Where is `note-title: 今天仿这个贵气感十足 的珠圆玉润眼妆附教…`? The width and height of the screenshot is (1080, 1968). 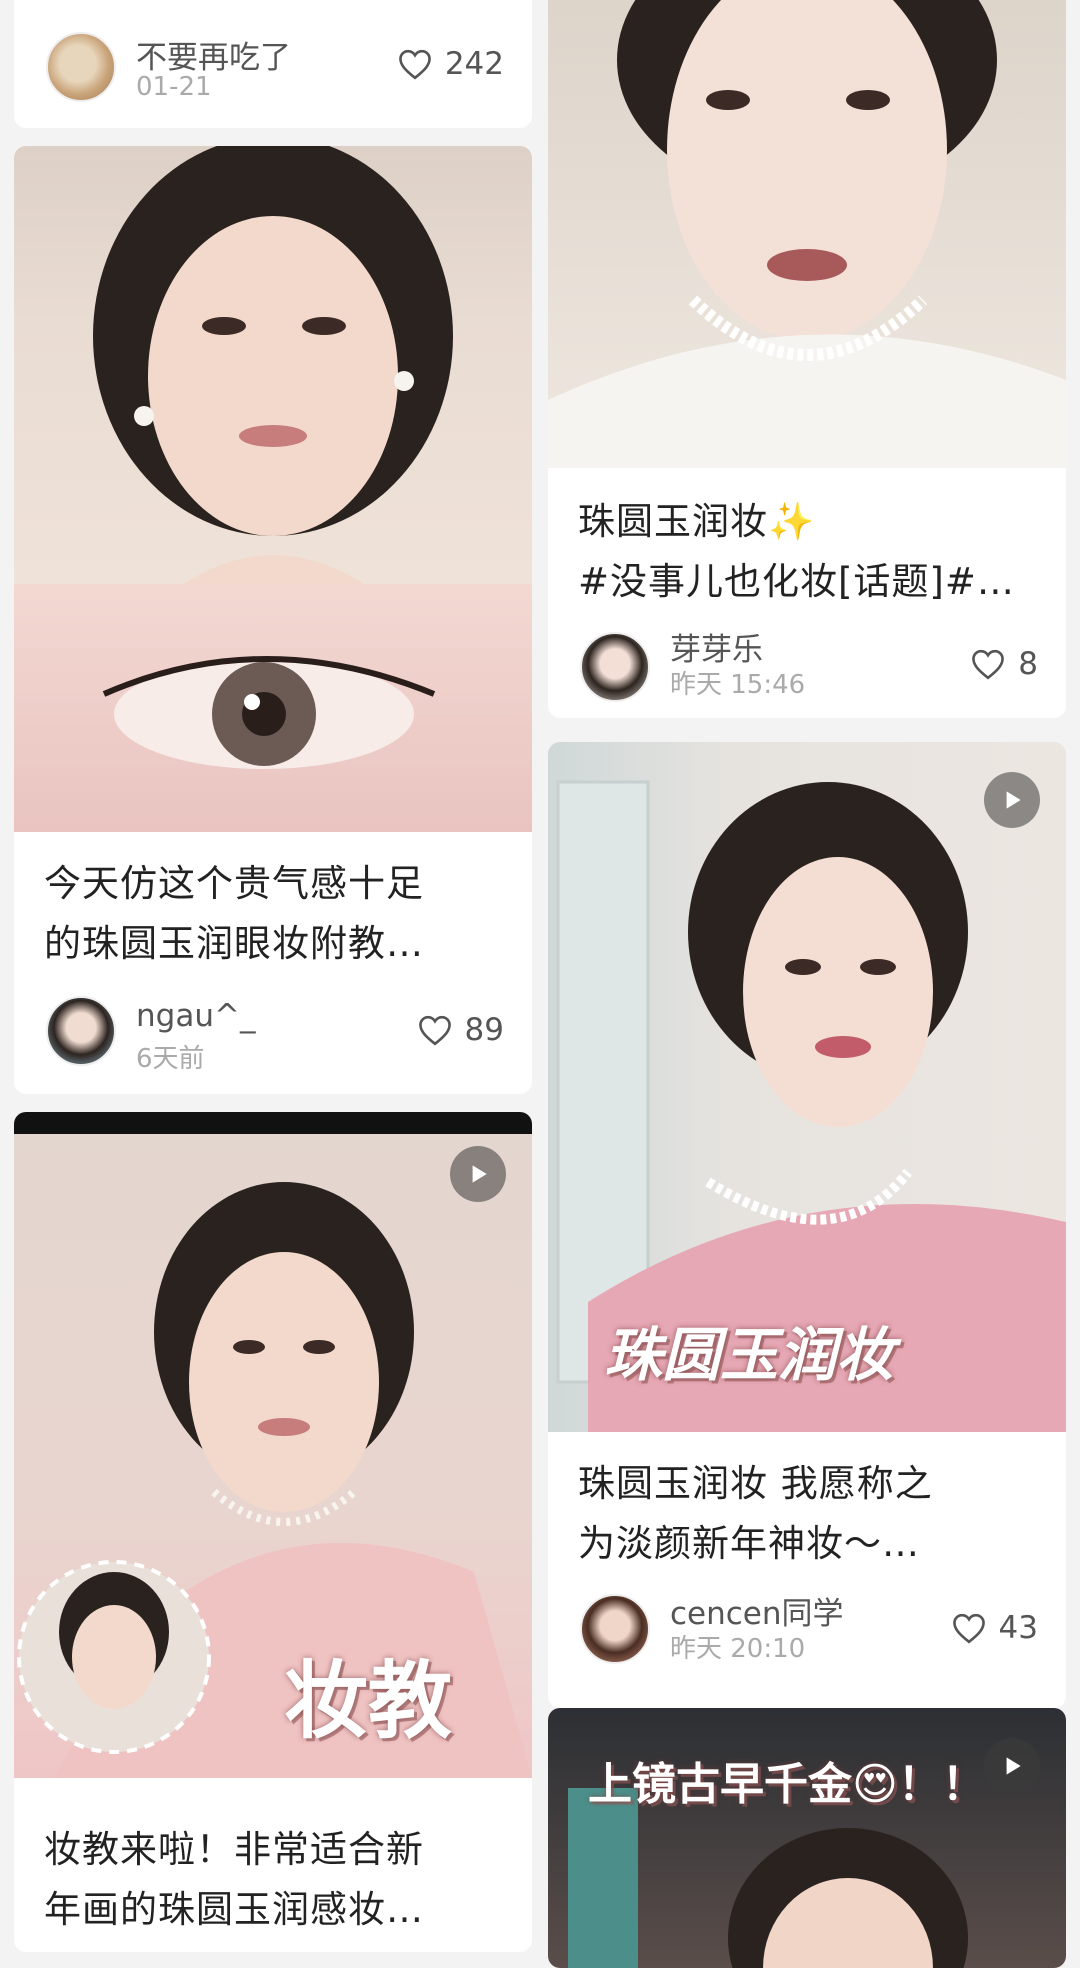 note-title: 今天仿这个贵气感十足 的珠圆玉润眼妆附教… is located at coordinates (276, 914).